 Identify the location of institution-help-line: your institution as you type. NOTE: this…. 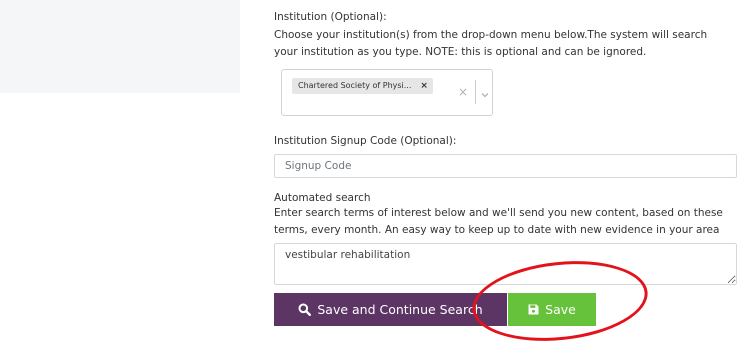
(460, 52).